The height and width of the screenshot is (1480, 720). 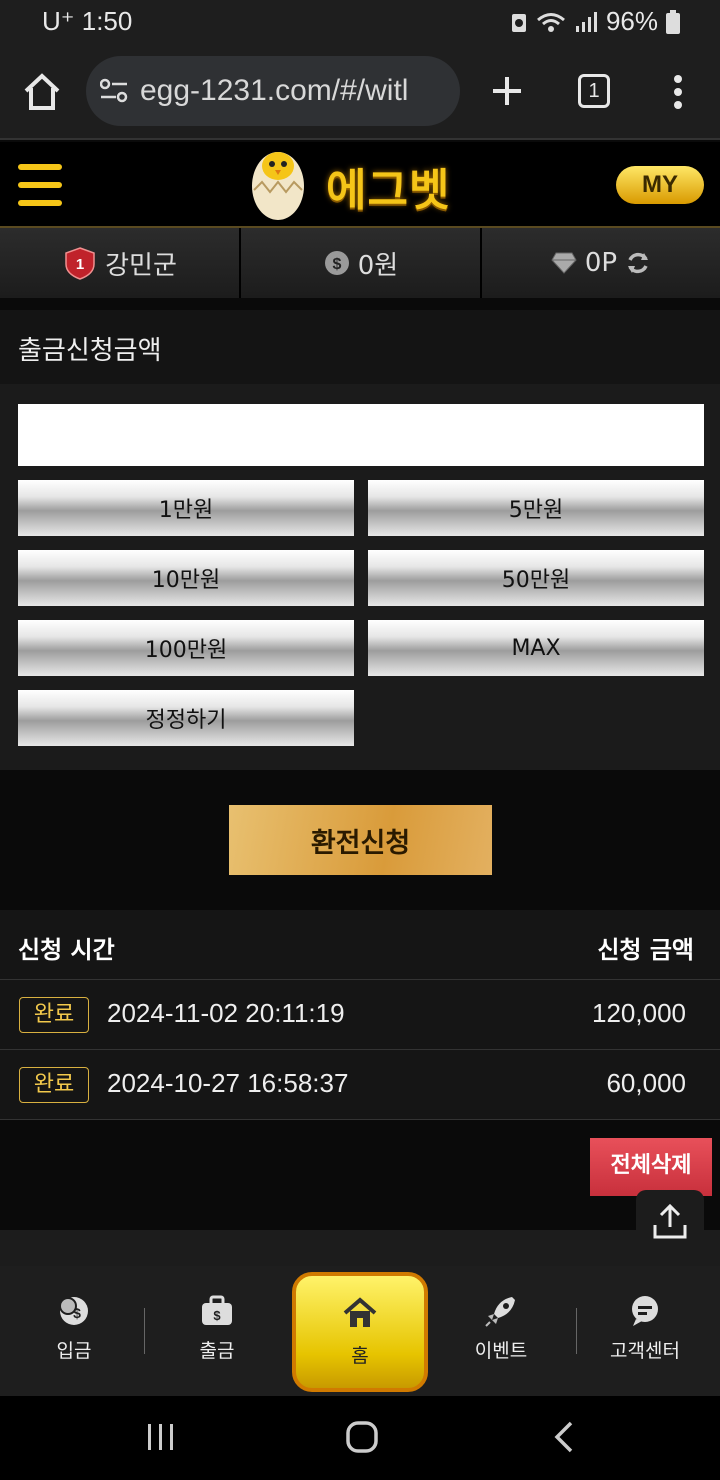 What do you see at coordinates (638, 263) in the screenshot?
I see `refresh-icon` at bounding box center [638, 263].